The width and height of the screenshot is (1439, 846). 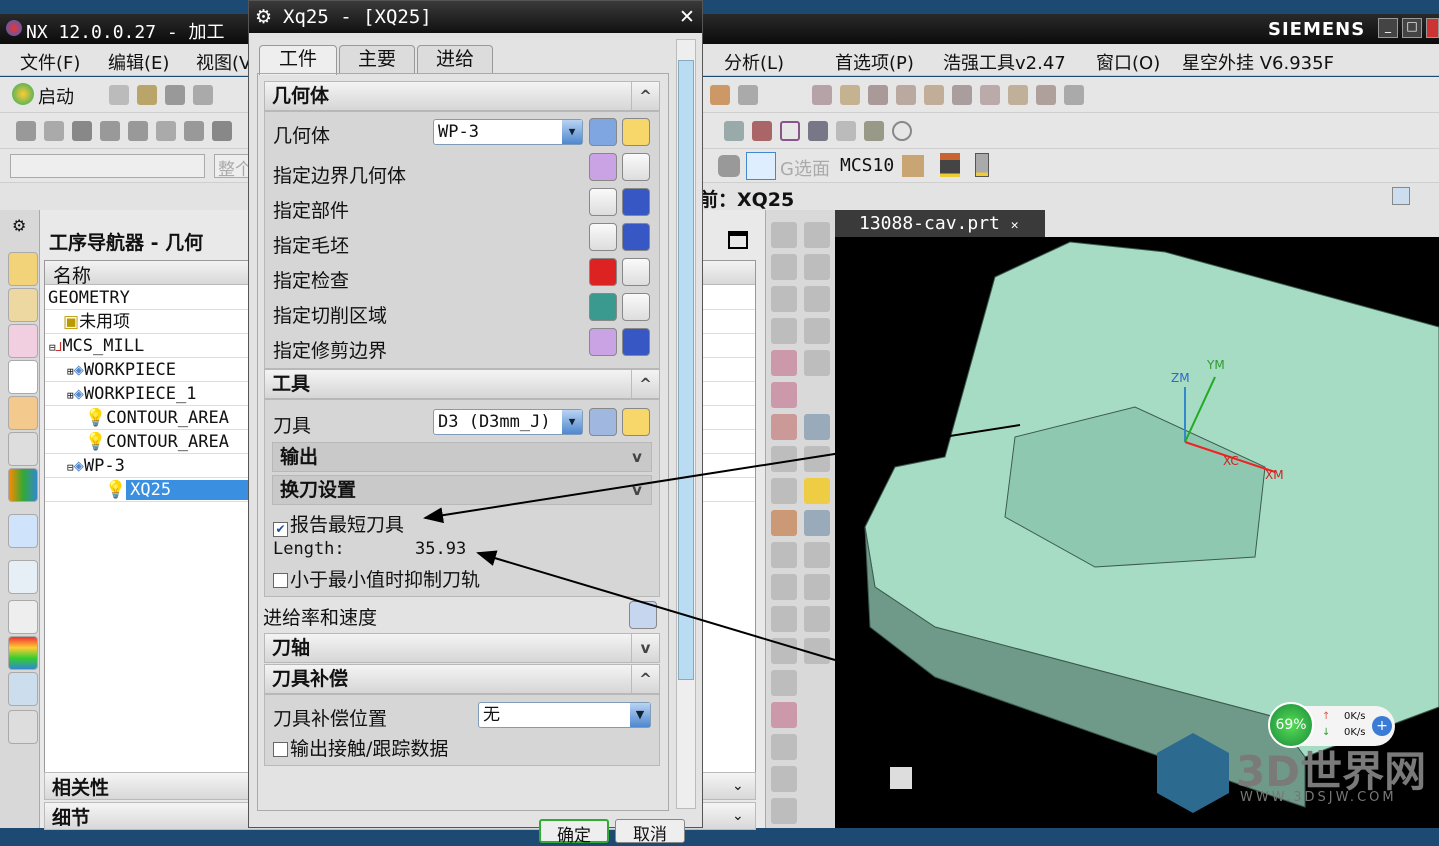 What do you see at coordinates (636, 422) in the screenshot?
I see `edit-tool-button` at bounding box center [636, 422].